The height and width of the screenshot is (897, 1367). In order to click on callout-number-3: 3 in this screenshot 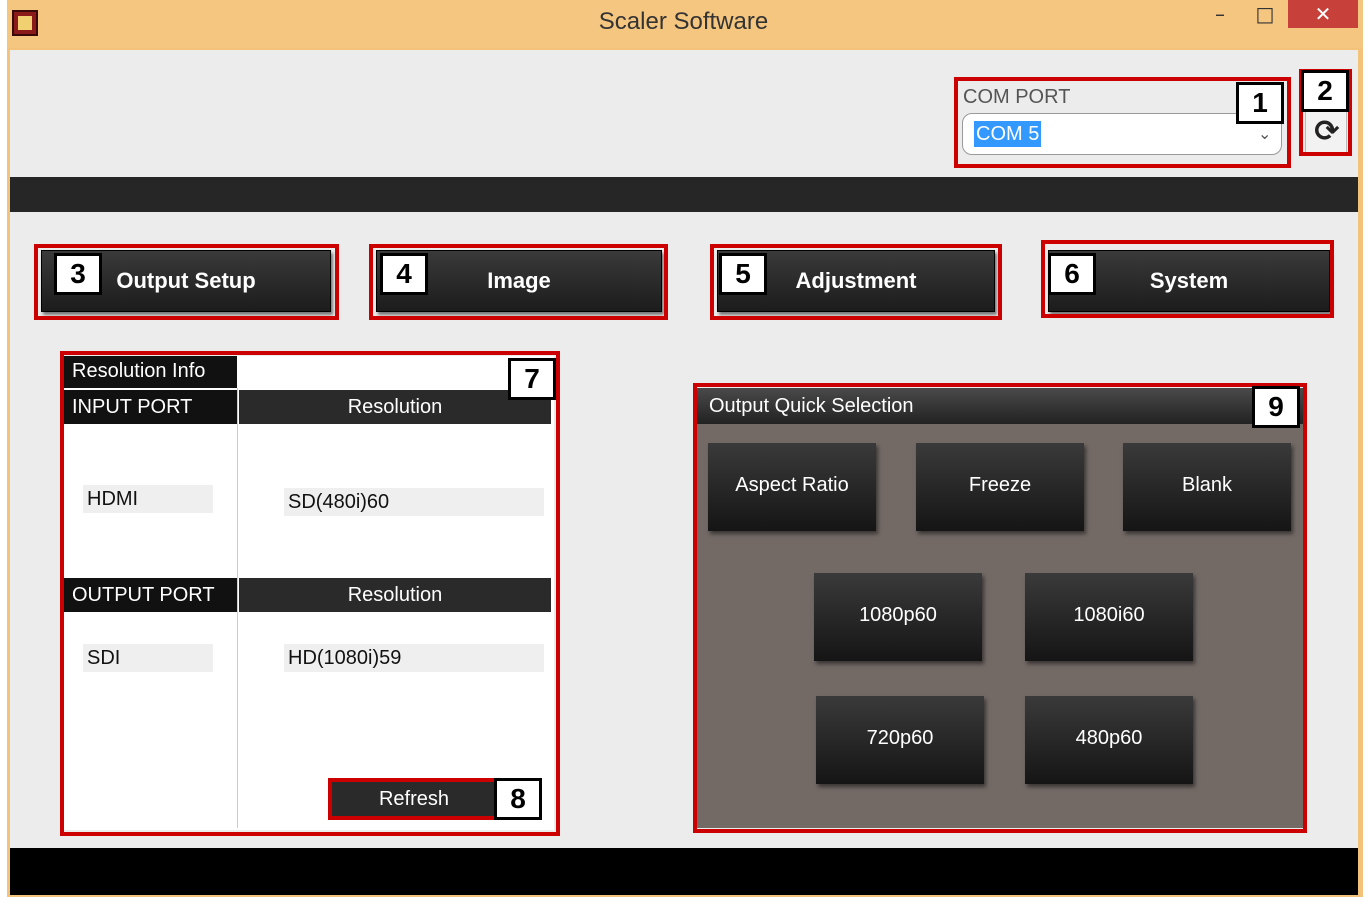, I will do `click(78, 274)`.